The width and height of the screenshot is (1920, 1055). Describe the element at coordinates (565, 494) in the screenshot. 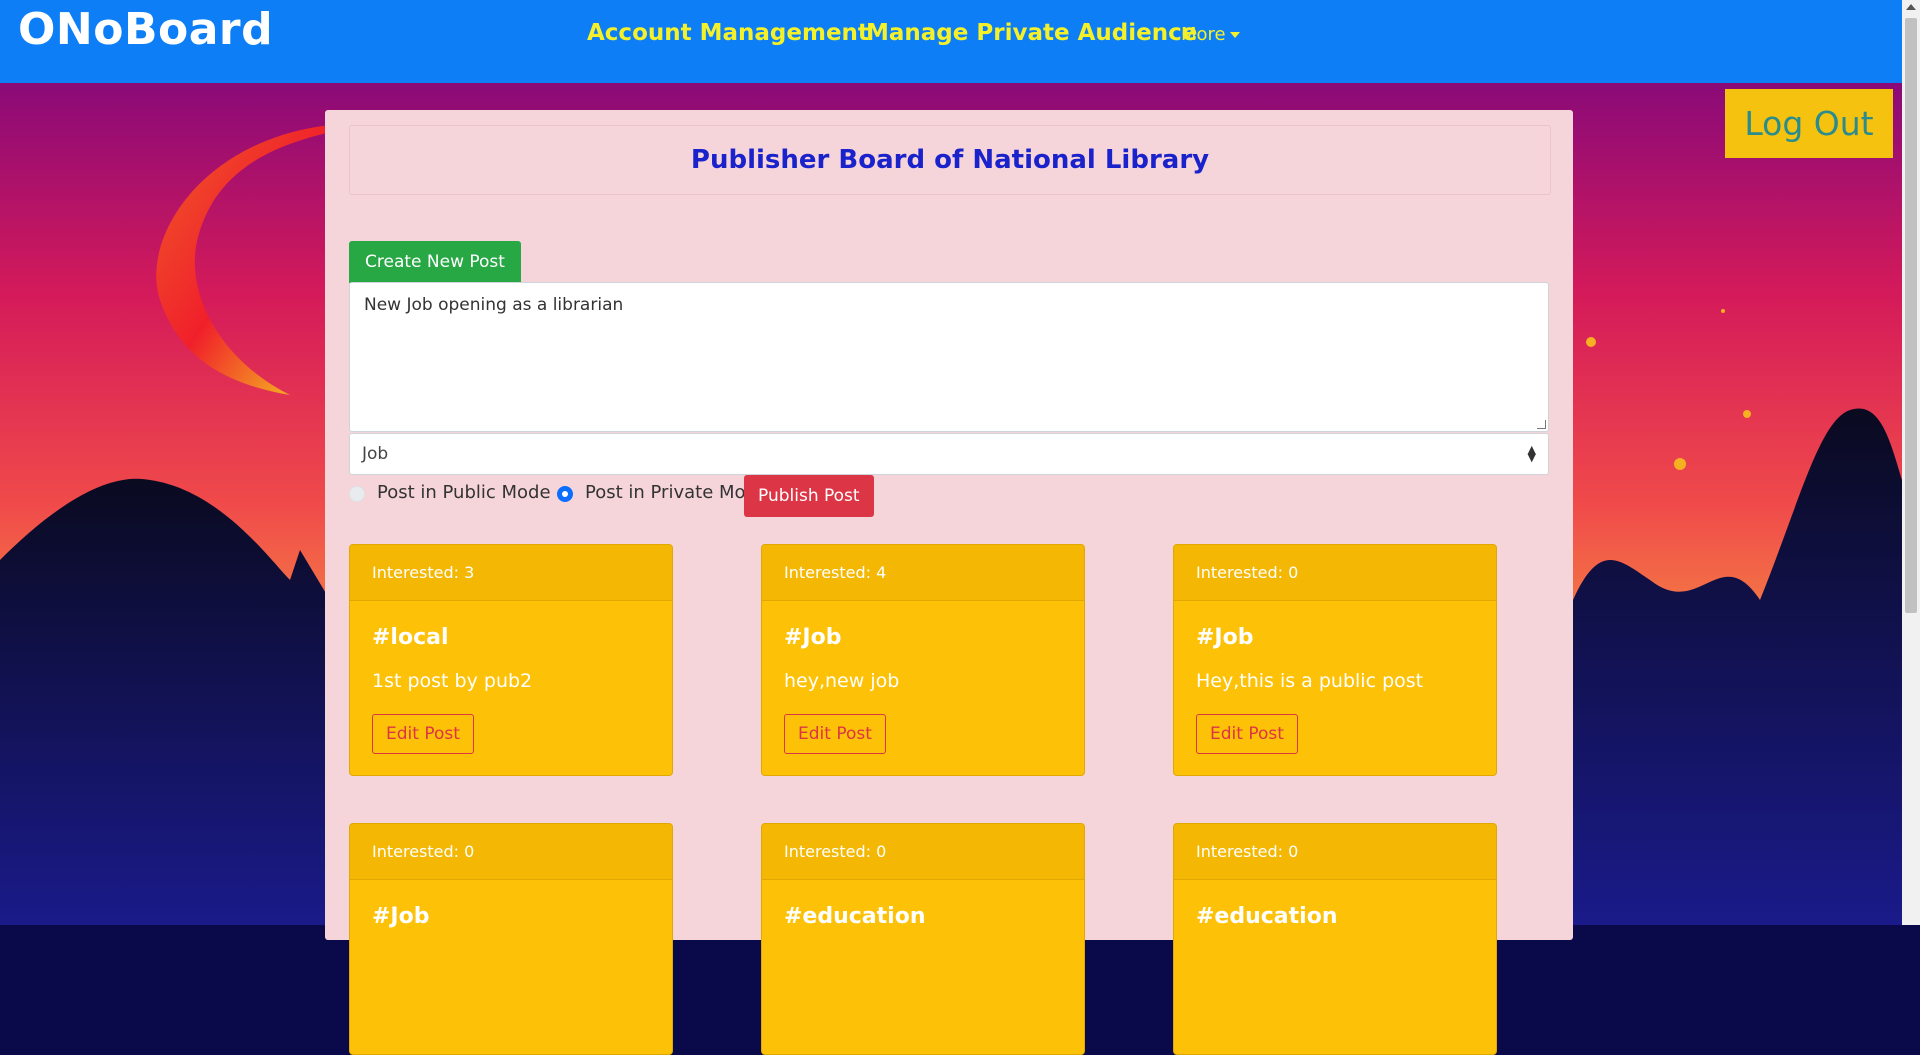

I see `private-mode-radio` at that location.